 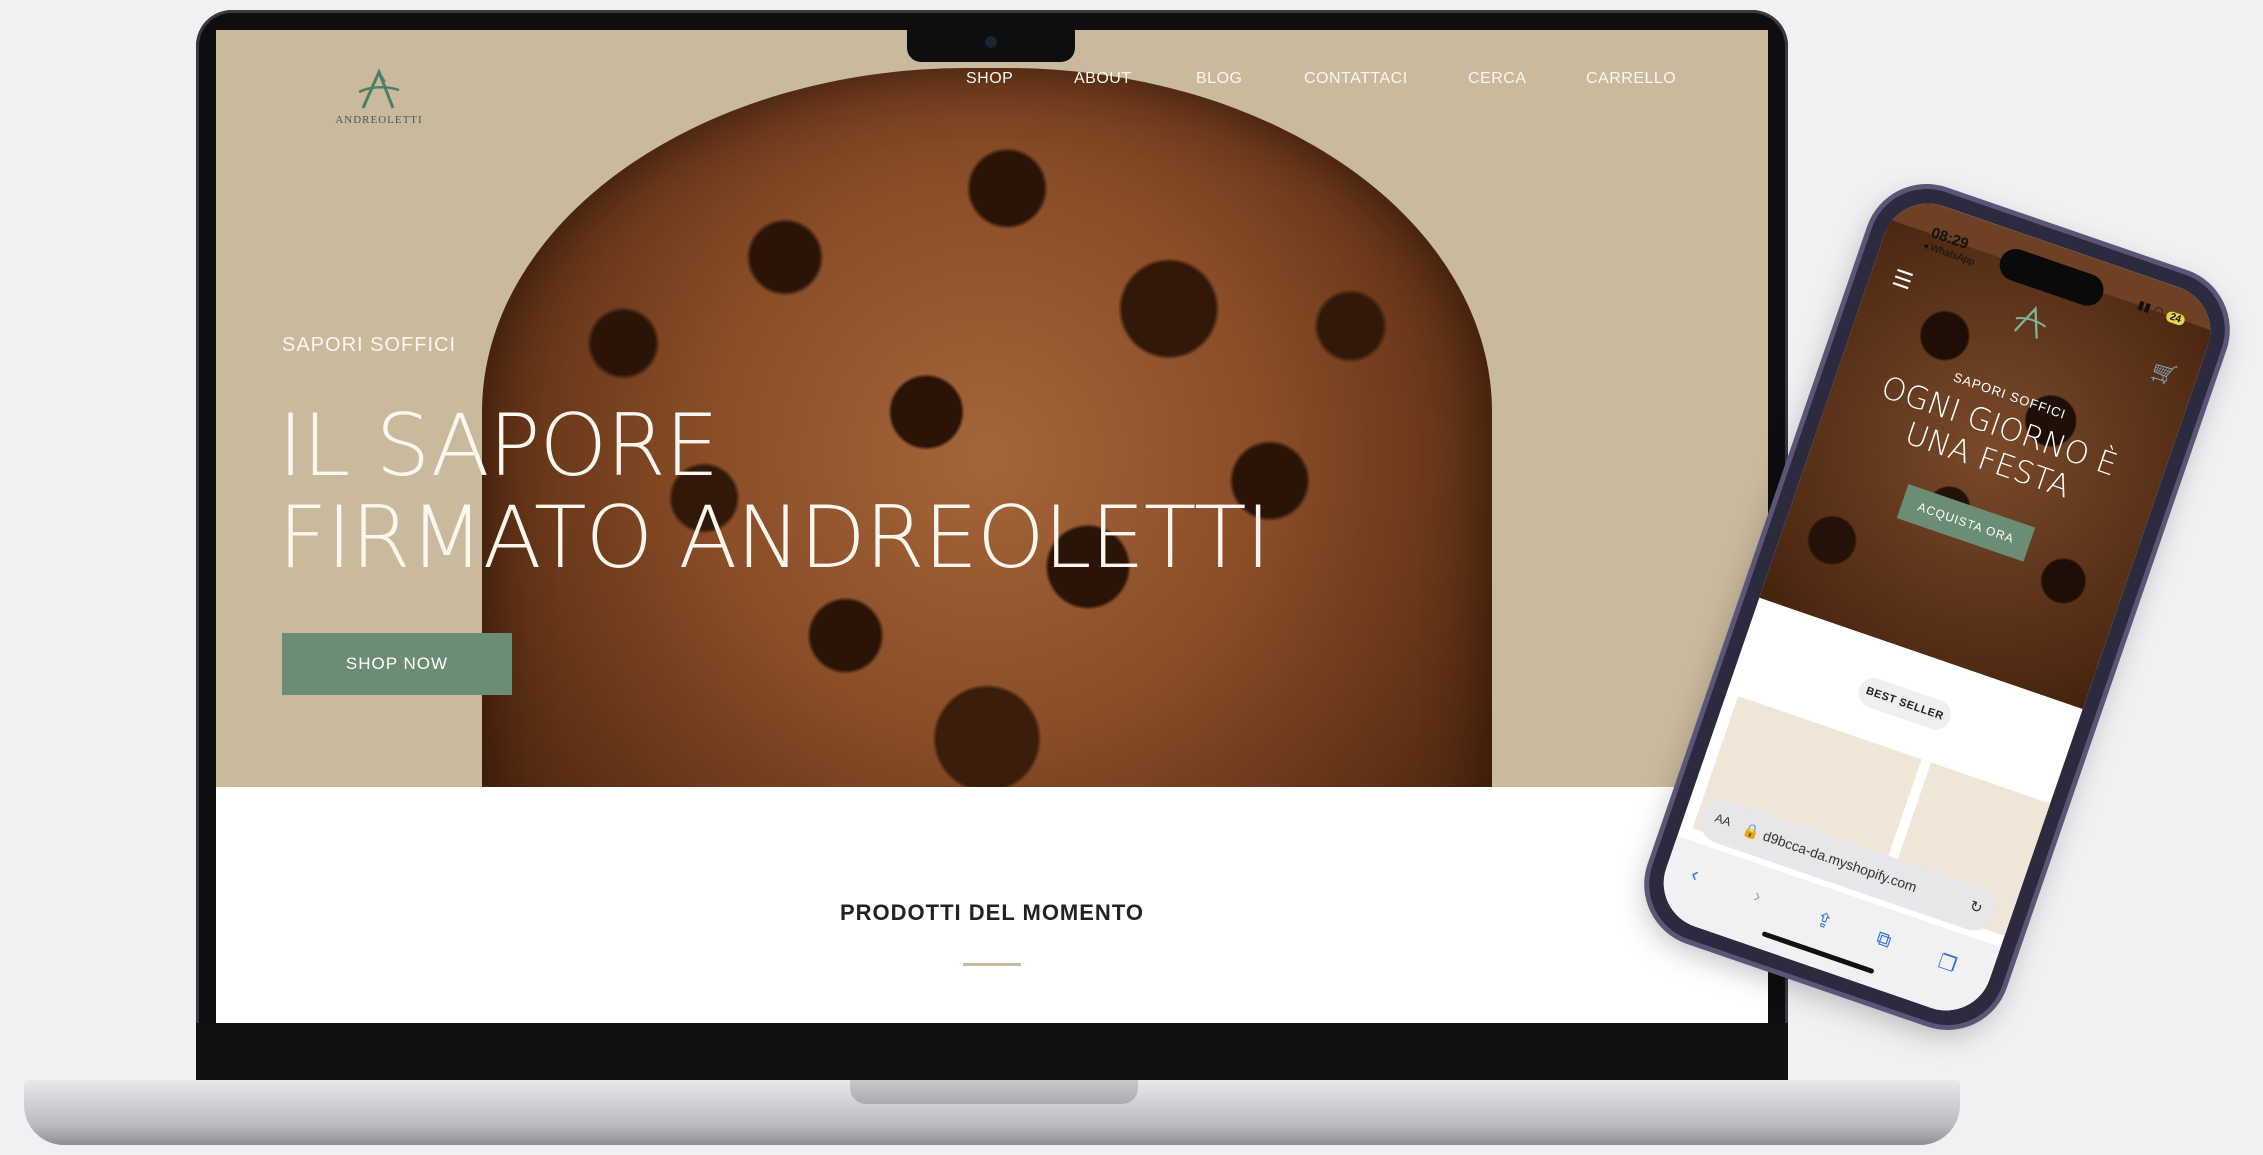 I want to click on lock-icon: 🔒, so click(x=1751, y=831).